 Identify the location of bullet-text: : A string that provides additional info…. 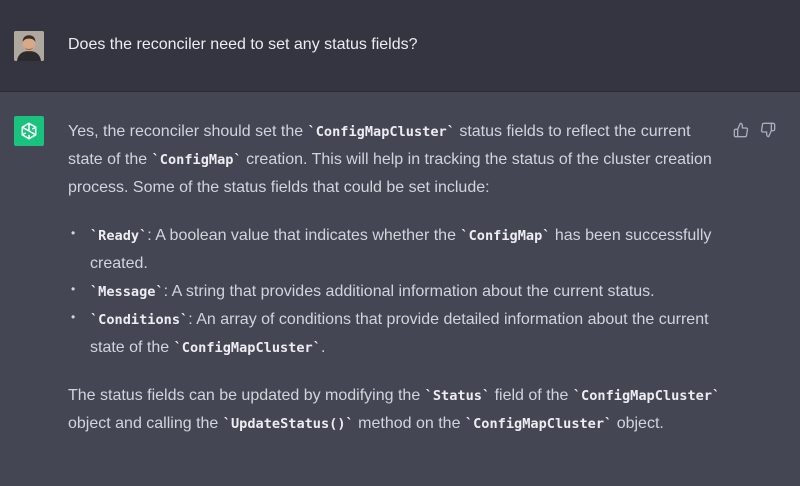
(409, 291).